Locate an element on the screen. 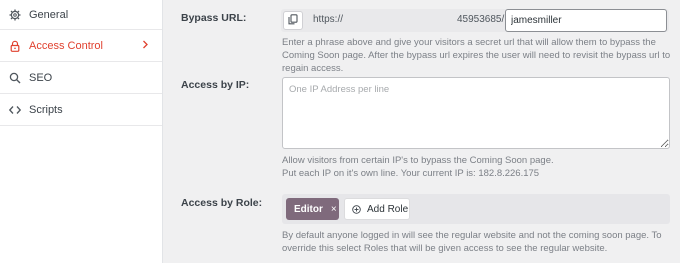 This screenshot has width=680, height=263. add-role-label: Add Role is located at coordinates (388, 209).